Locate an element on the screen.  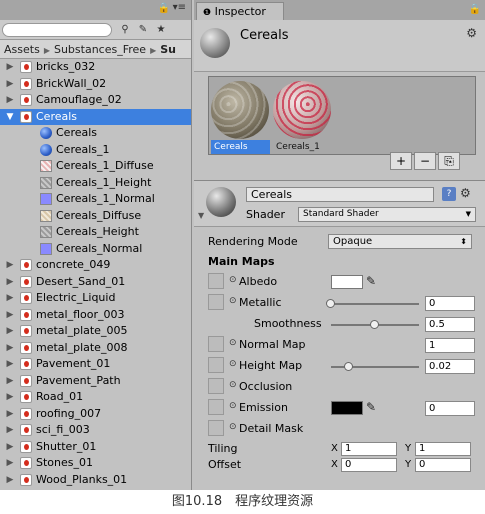
metallic-texture-slot is located at coordinates (216, 302).